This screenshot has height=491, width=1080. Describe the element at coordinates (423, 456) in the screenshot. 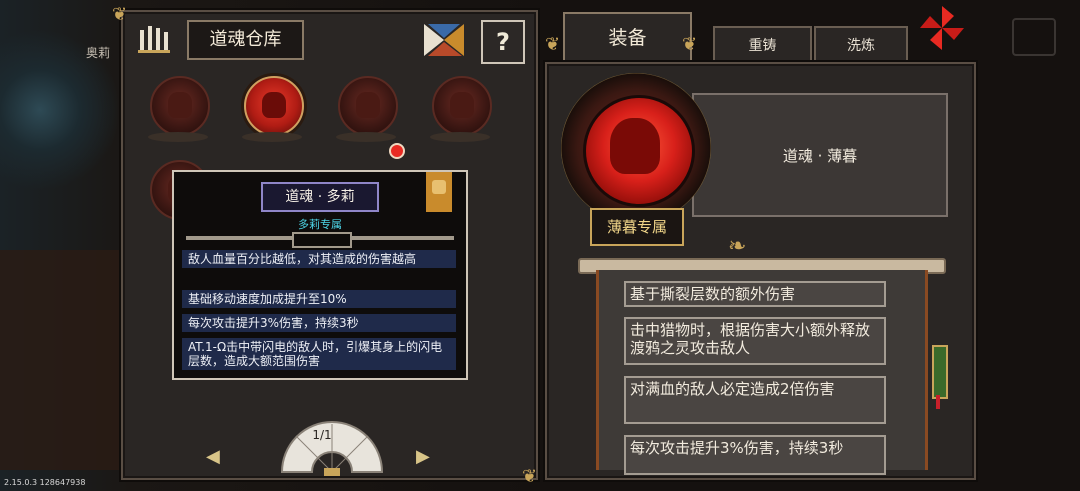

I see `next-page-button: ▶` at that location.